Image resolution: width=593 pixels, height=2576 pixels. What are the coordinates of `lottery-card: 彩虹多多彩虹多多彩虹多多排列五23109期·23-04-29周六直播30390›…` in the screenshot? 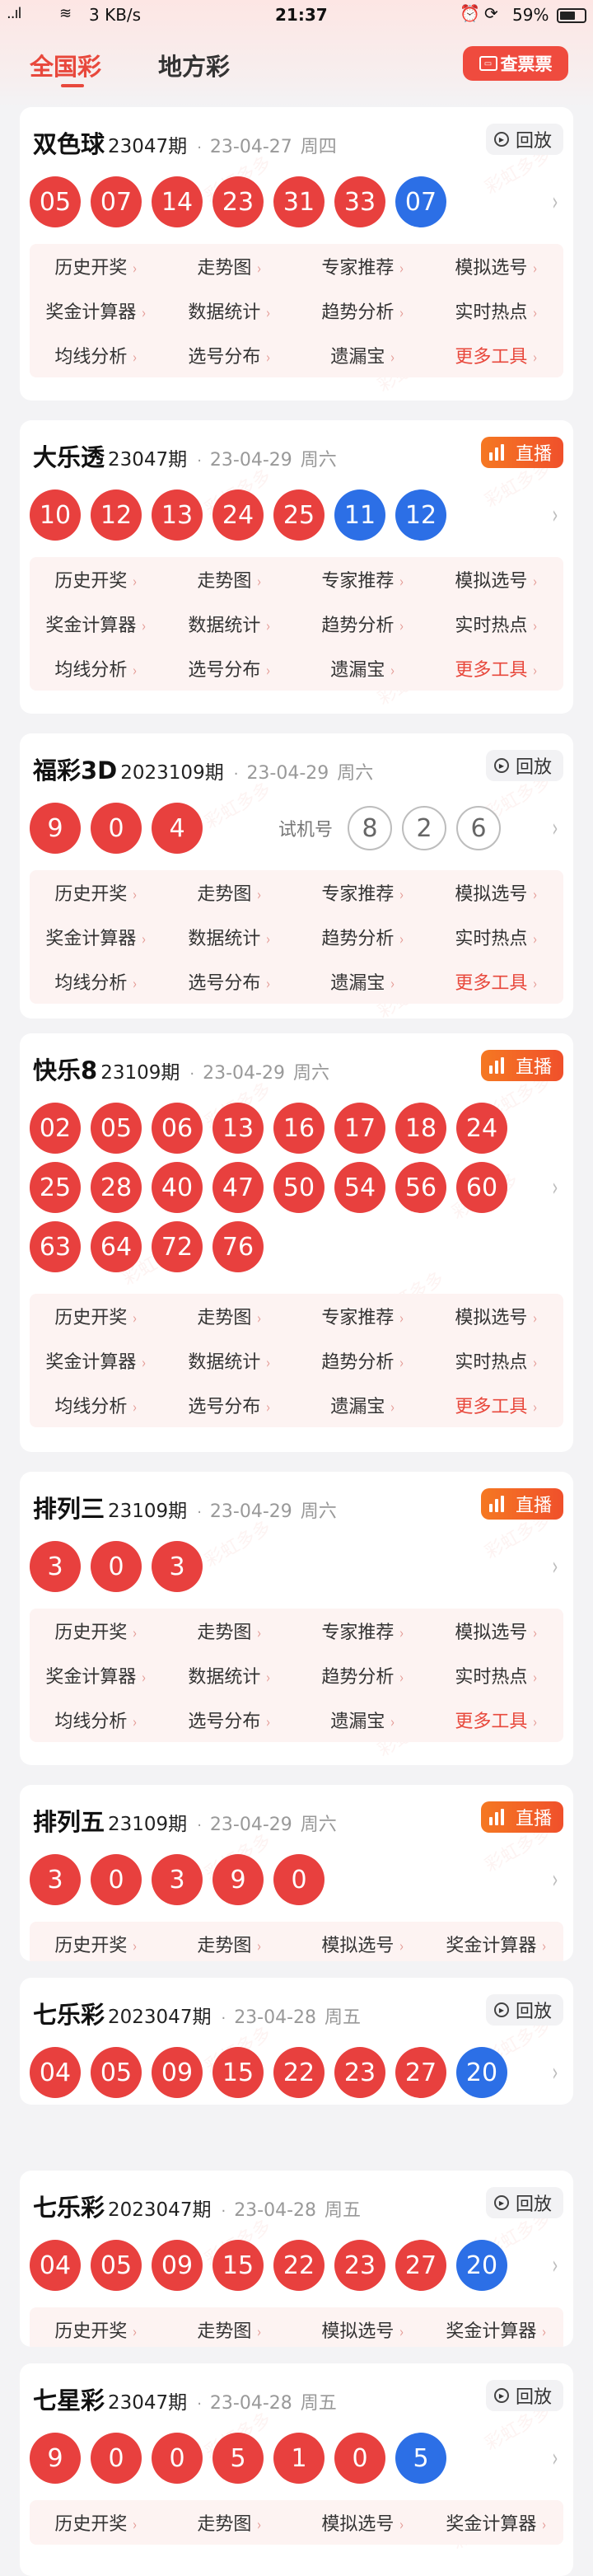 It's located at (296, 1873).